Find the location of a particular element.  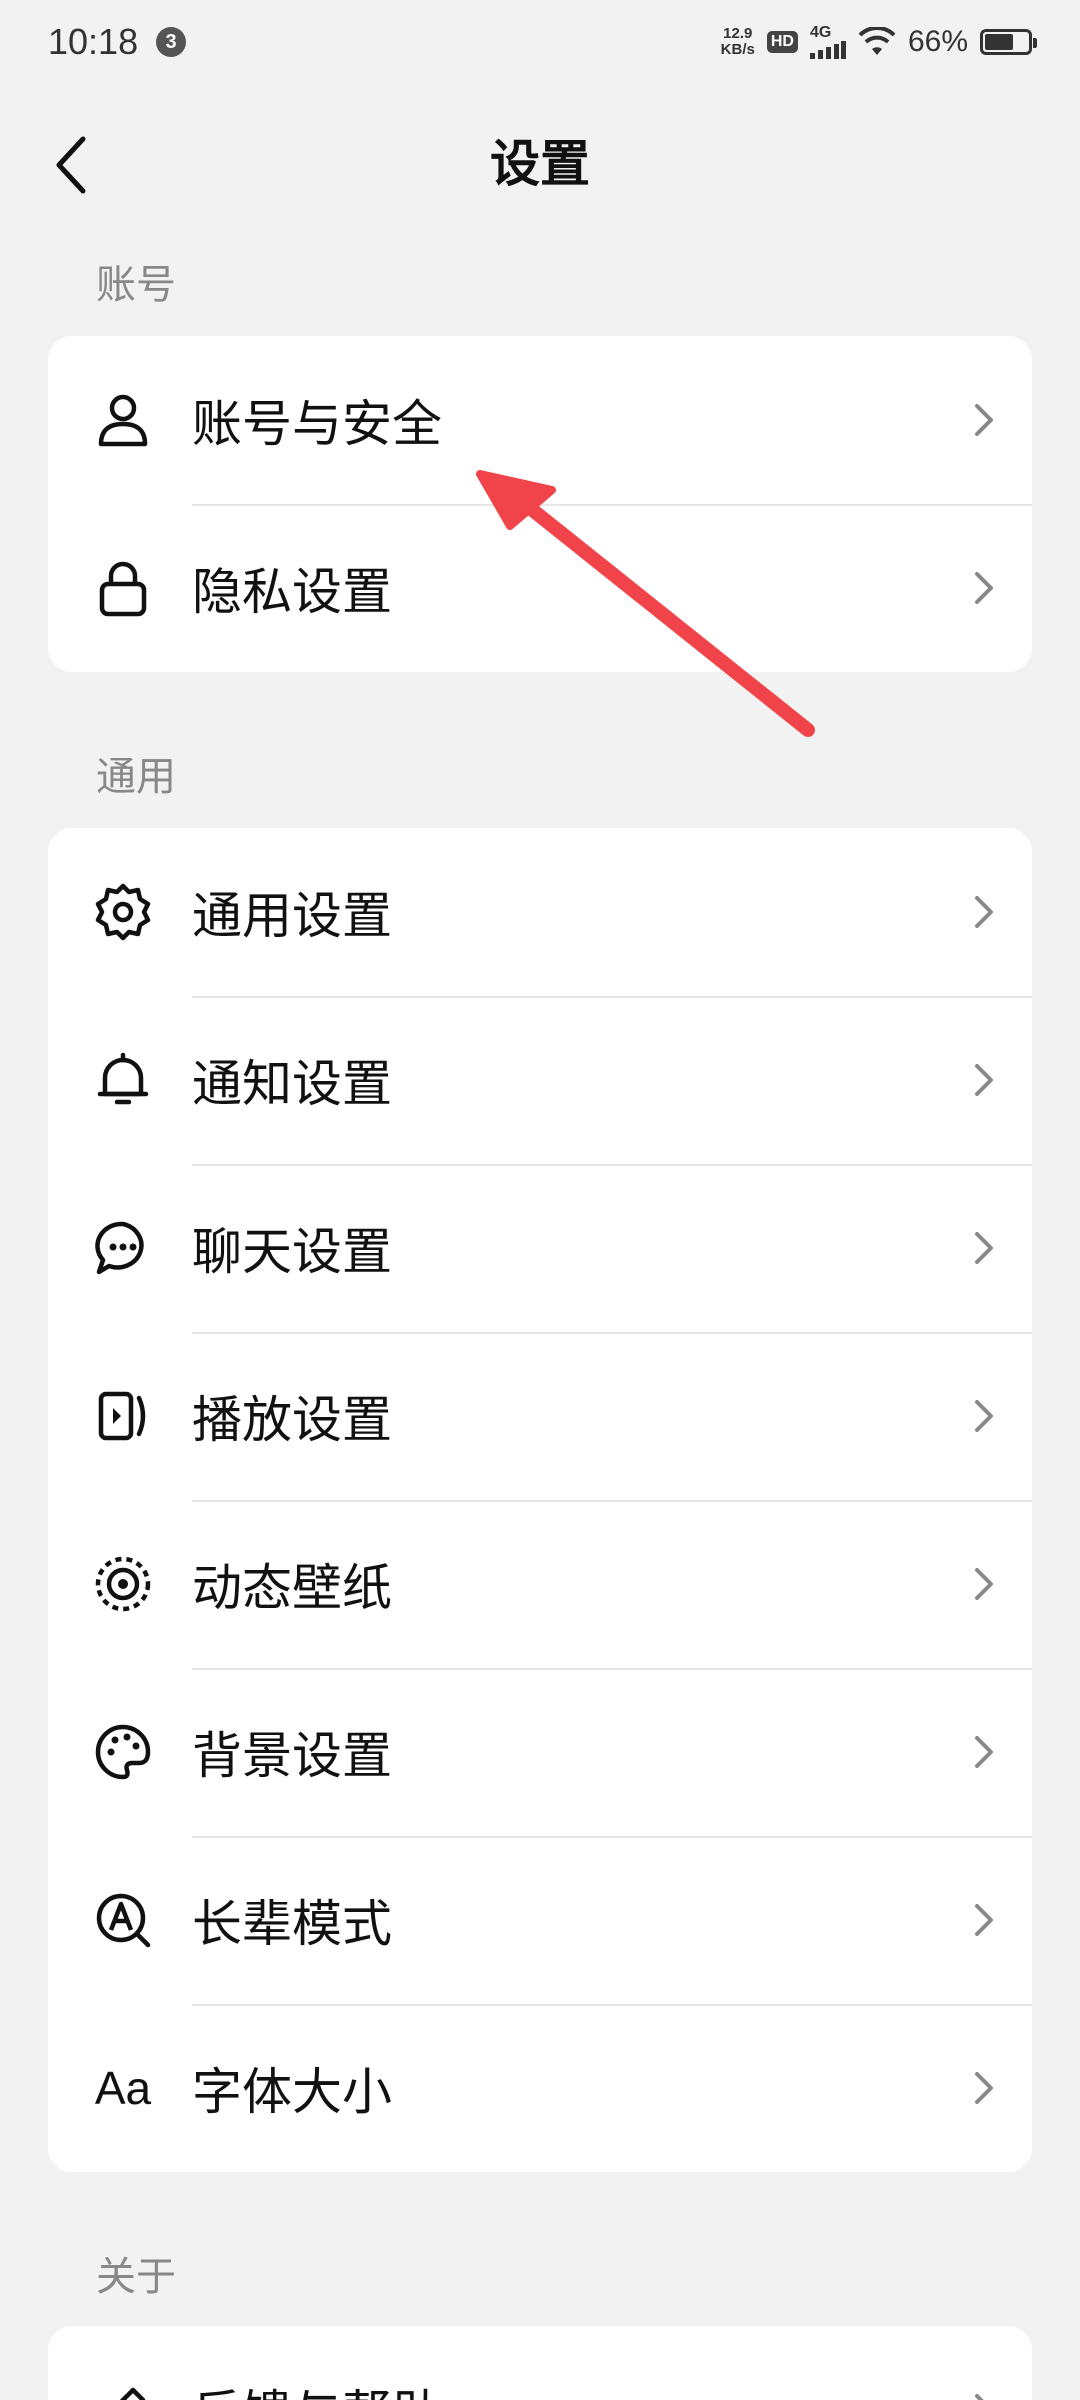

lock-icon is located at coordinates (120, 588).